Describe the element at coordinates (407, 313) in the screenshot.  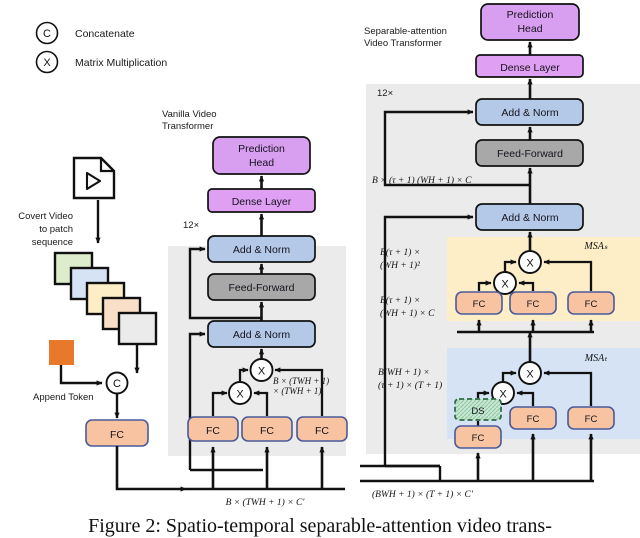
I see `msa-s-input-shape-line2: (WH + 1) × C` at that location.